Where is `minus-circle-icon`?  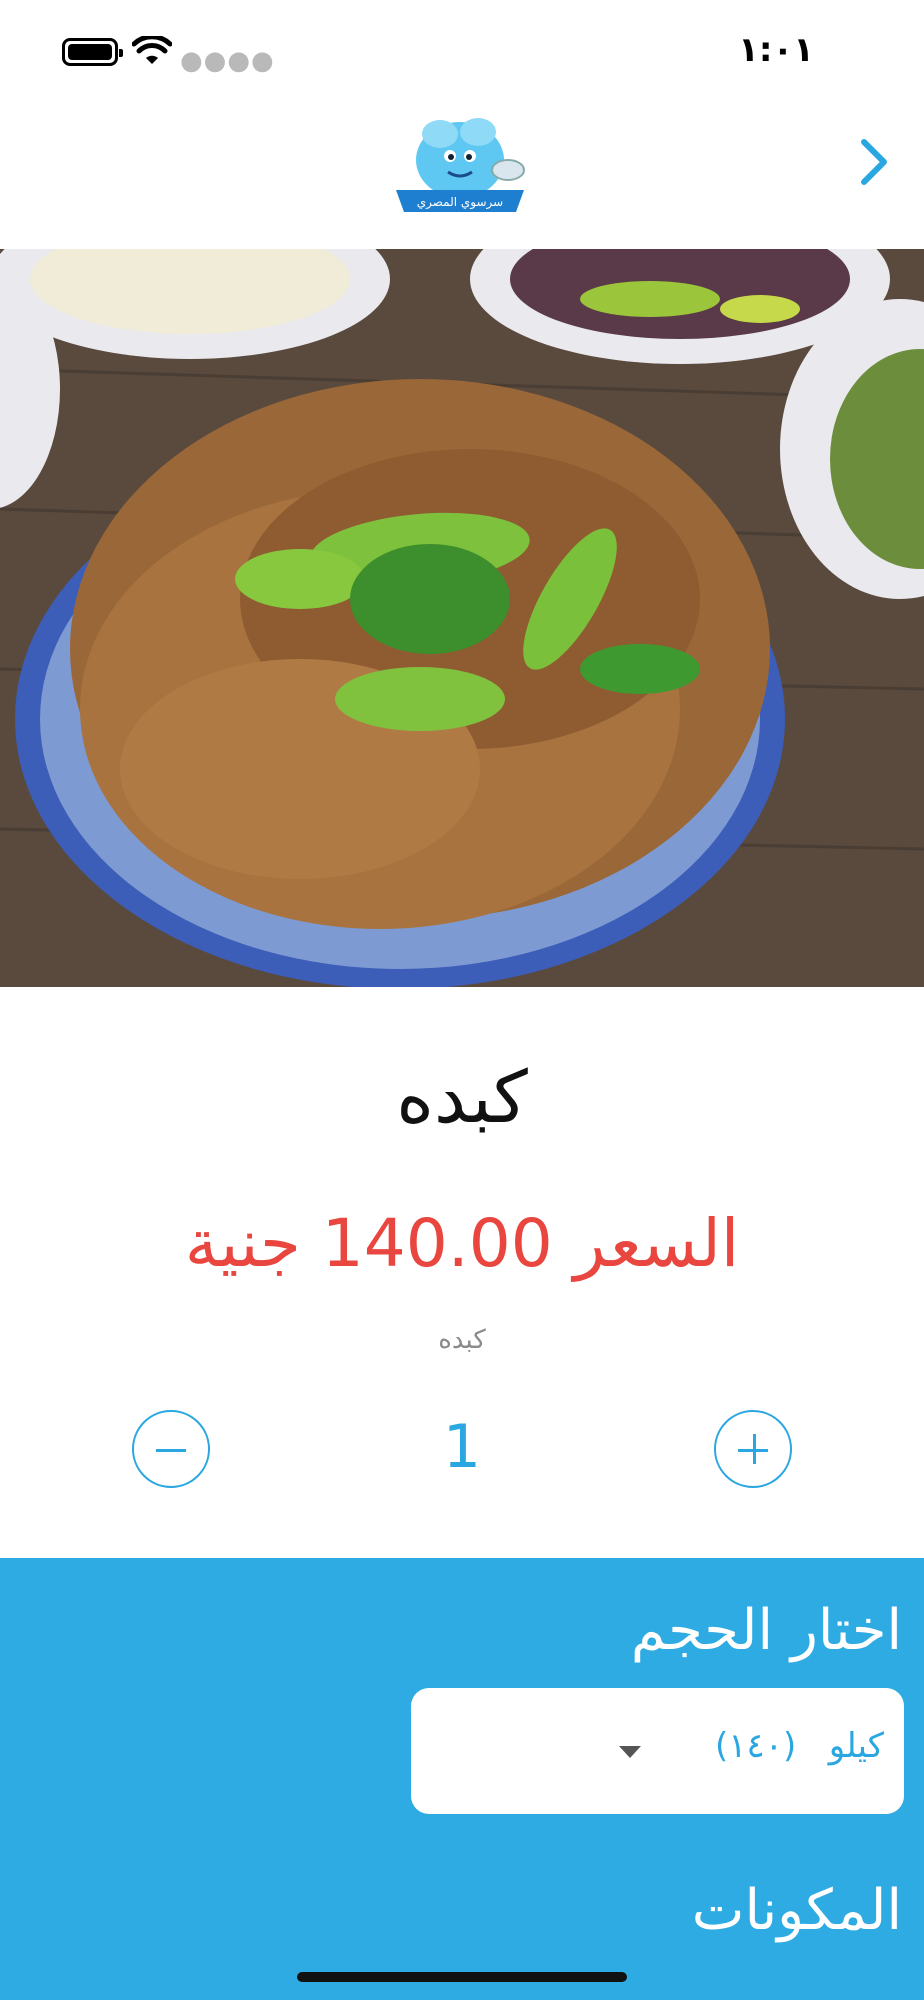
minus-circle-icon is located at coordinates (171, 1449).